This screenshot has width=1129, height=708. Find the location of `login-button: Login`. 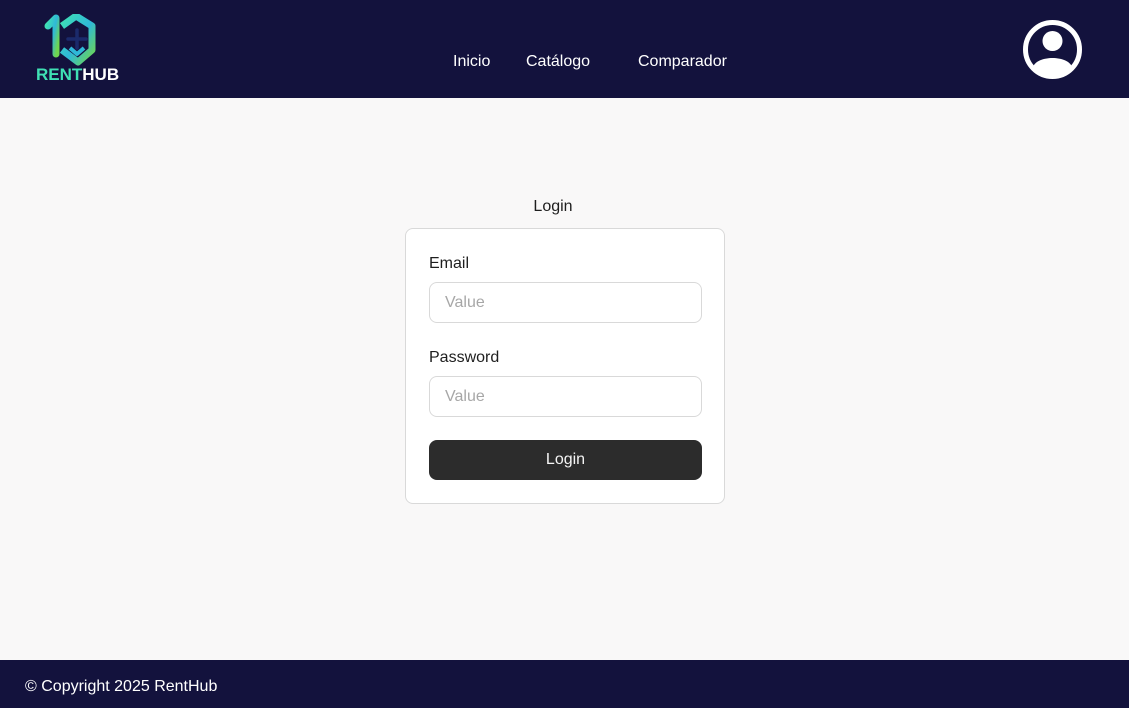

login-button: Login is located at coordinates (565, 460).